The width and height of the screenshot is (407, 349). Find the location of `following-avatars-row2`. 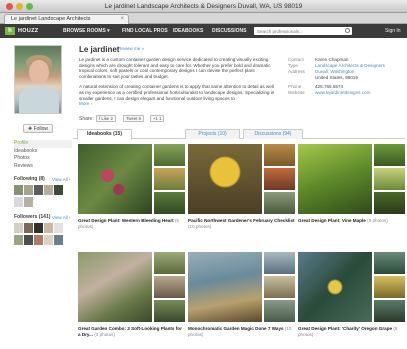

following-avatars-row2 is located at coordinates (44, 202).